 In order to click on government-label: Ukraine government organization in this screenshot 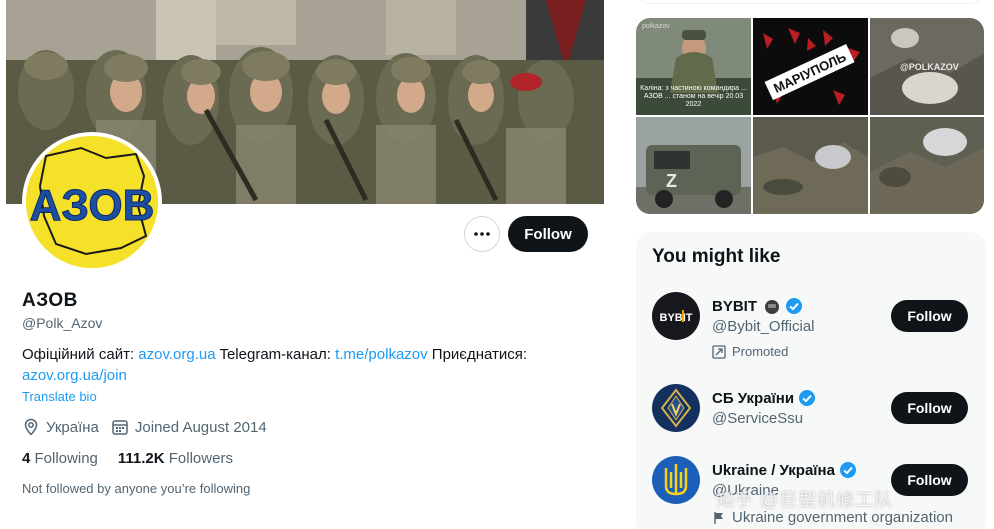, I will do `click(832, 517)`.